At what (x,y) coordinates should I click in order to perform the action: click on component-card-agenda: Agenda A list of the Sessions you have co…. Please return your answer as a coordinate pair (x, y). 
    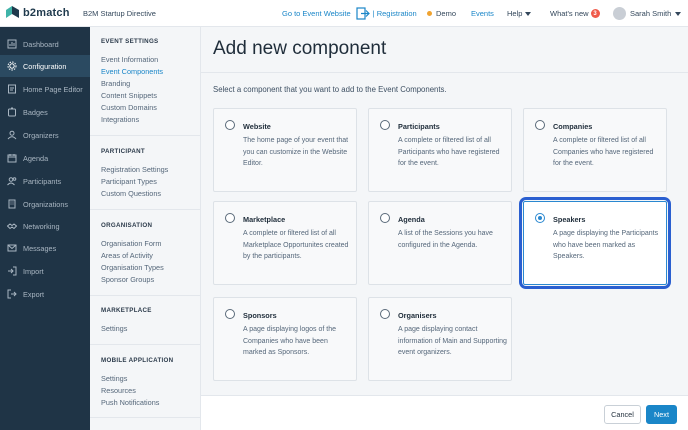
    Looking at the image, I should click on (440, 243).